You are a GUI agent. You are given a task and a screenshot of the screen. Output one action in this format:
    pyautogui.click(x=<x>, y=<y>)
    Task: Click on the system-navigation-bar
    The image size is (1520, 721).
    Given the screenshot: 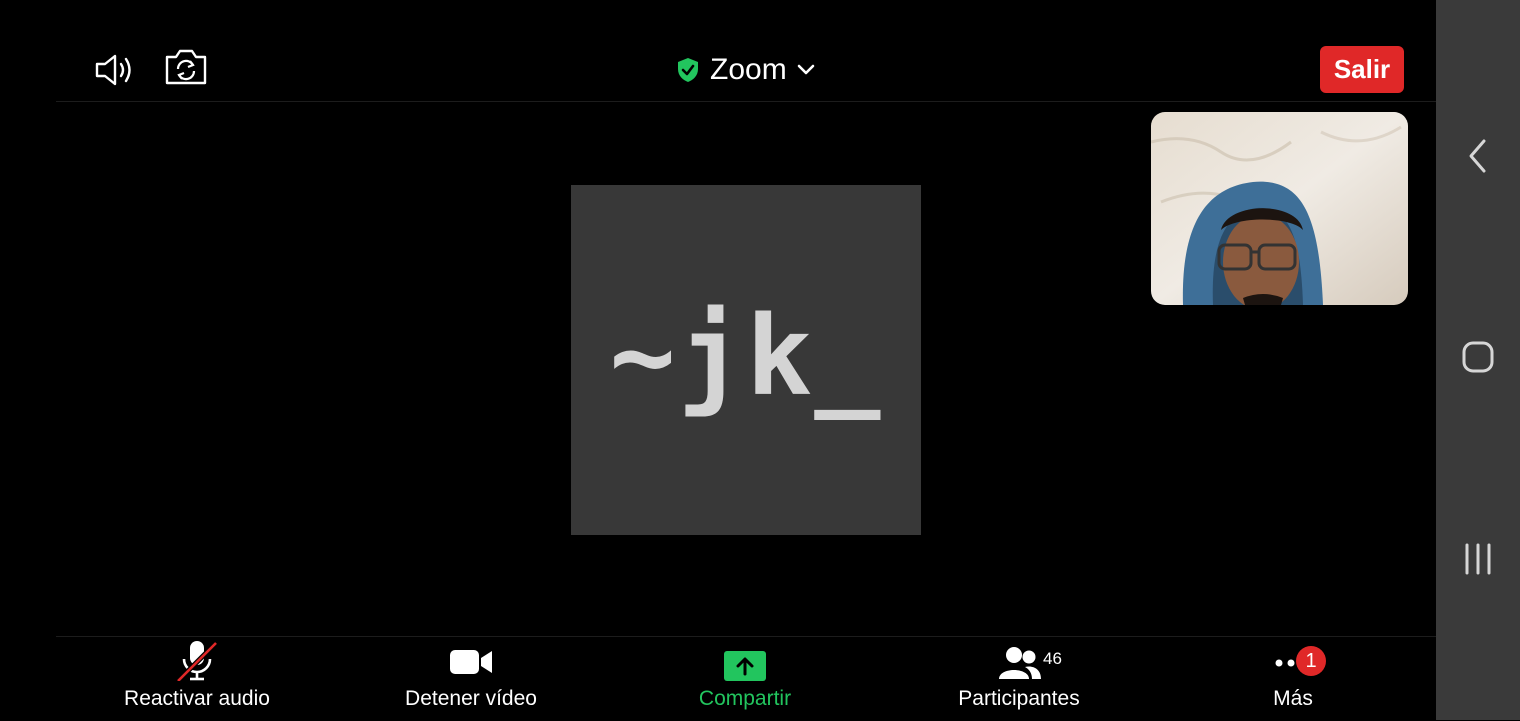 What is the action you would take?
    pyautogui.click(x=1478, y=360)
    